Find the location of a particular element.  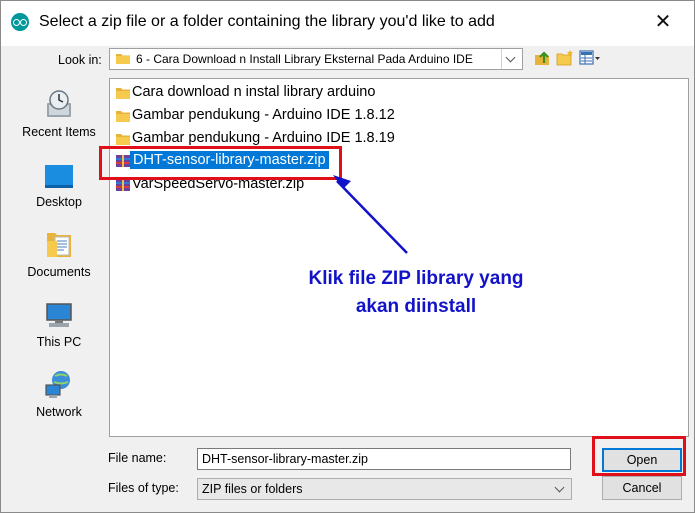

filename-input: DHT-sensor-library-master.zip is located at coordinates (384, 459).